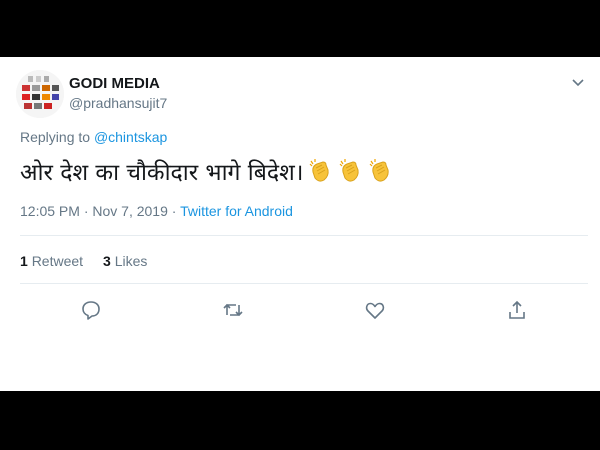 The width and height of the screenshot is (600, 450). I want to click on tweet-source: Twitter for Android, so click(236, 211).